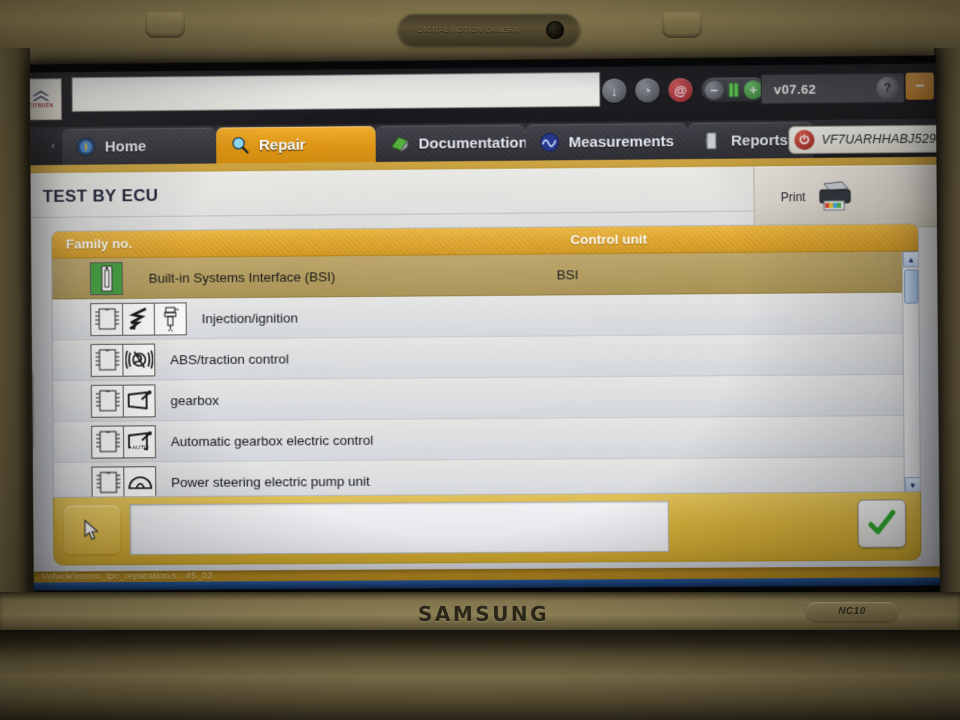 This screenshot has width=960, height=720. I want to click on webcam-pod: DIGITAL MOTION CAMERA, so click(489, 30).